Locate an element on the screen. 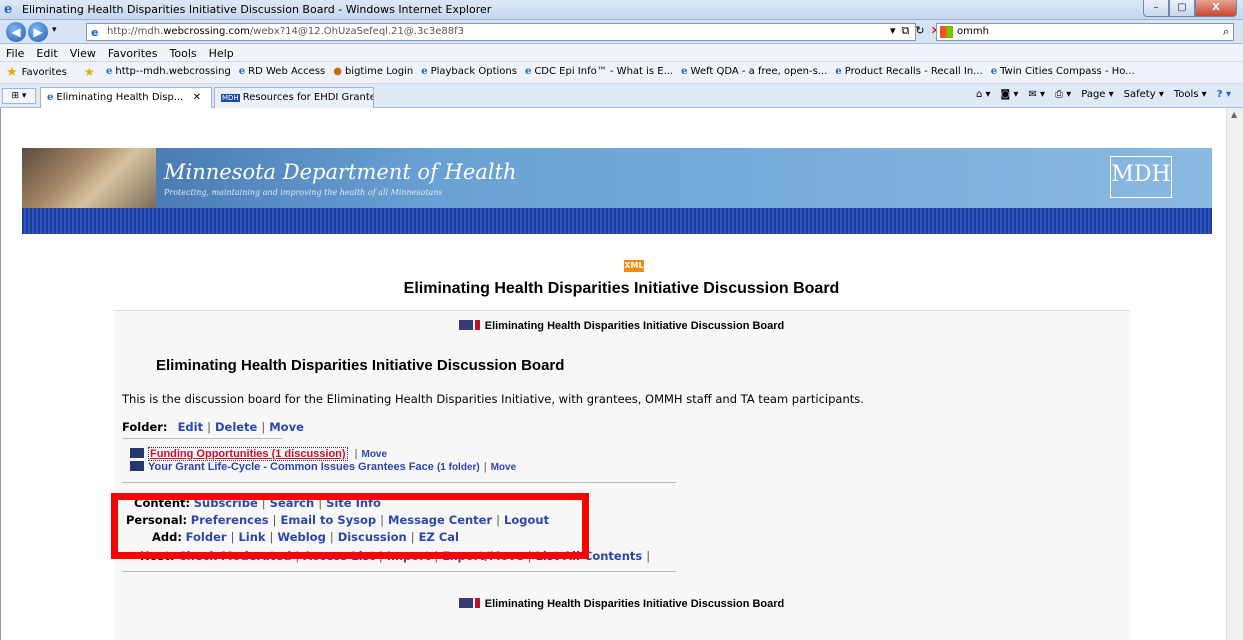  tools-menu: Tools ▾ is located at coordinates (1190, 94).